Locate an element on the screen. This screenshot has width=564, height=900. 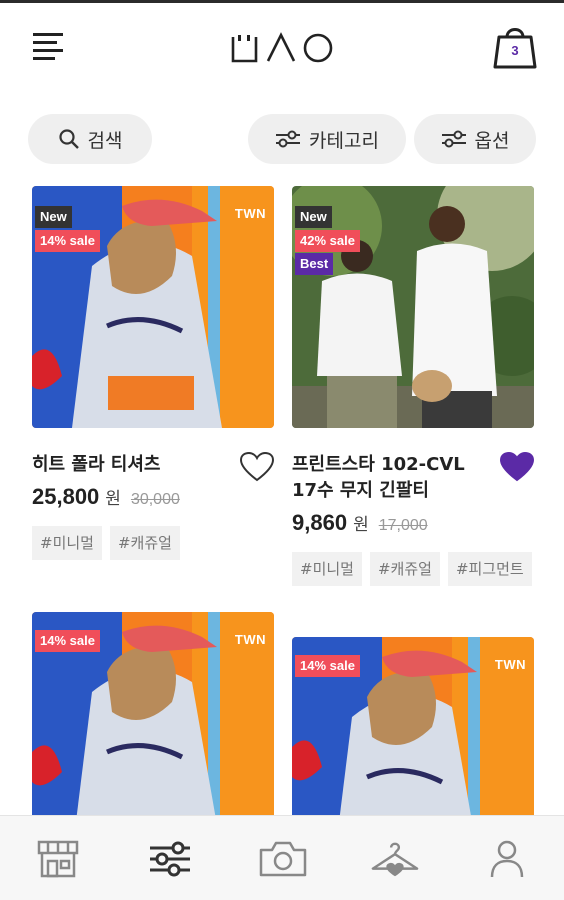
nav-camera is located at coordinates (283, 859).